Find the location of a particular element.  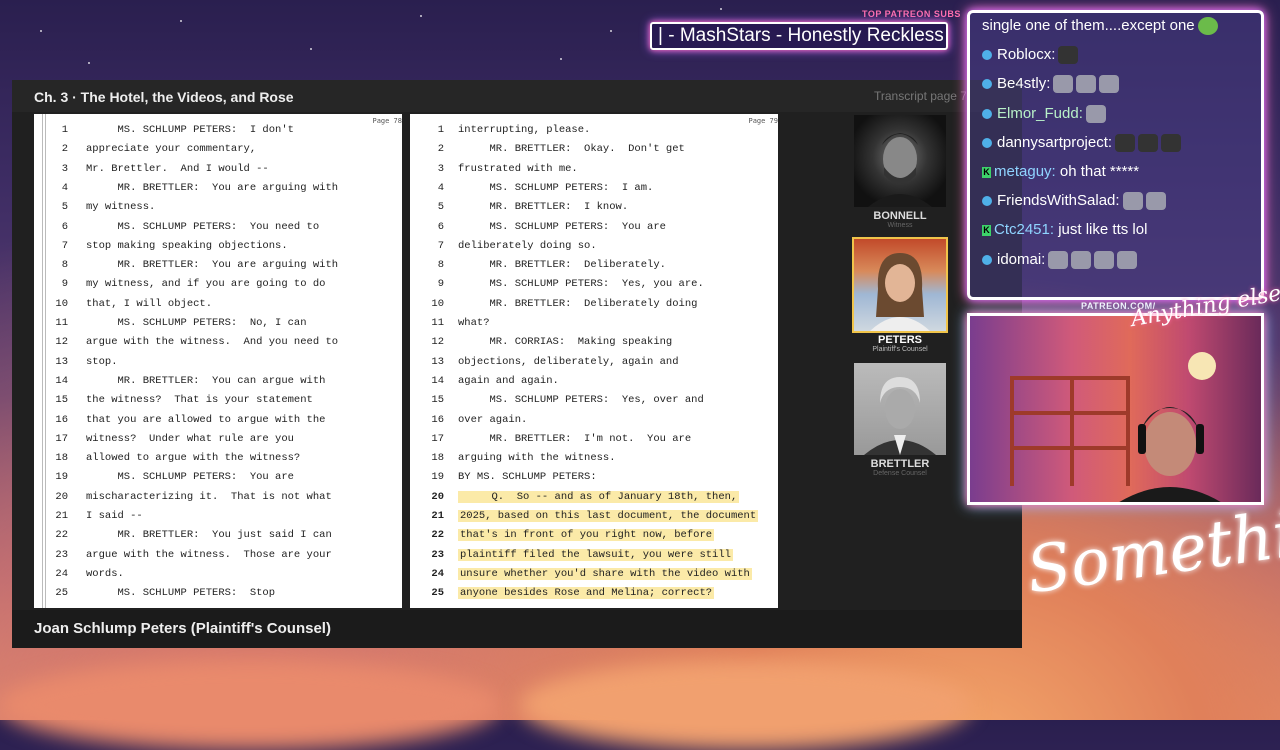

line-number: 22 is located at coordinates (437, 535).